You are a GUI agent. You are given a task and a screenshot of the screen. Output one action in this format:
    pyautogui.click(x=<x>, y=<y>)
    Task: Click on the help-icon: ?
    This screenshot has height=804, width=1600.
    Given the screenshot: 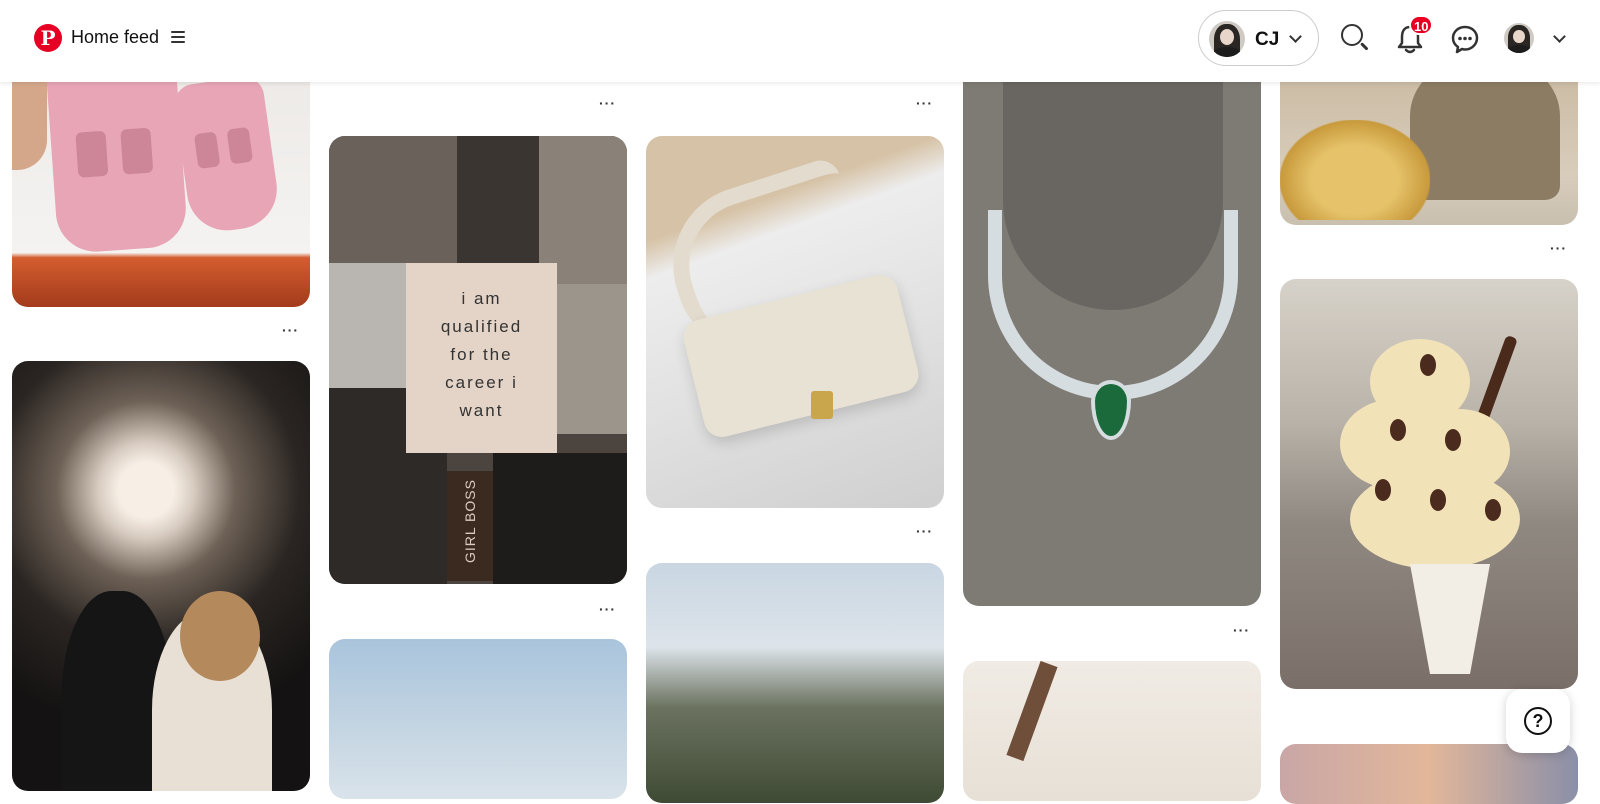 What is the action you would take?
    pyautogui.click(x=1538, y=721)
    